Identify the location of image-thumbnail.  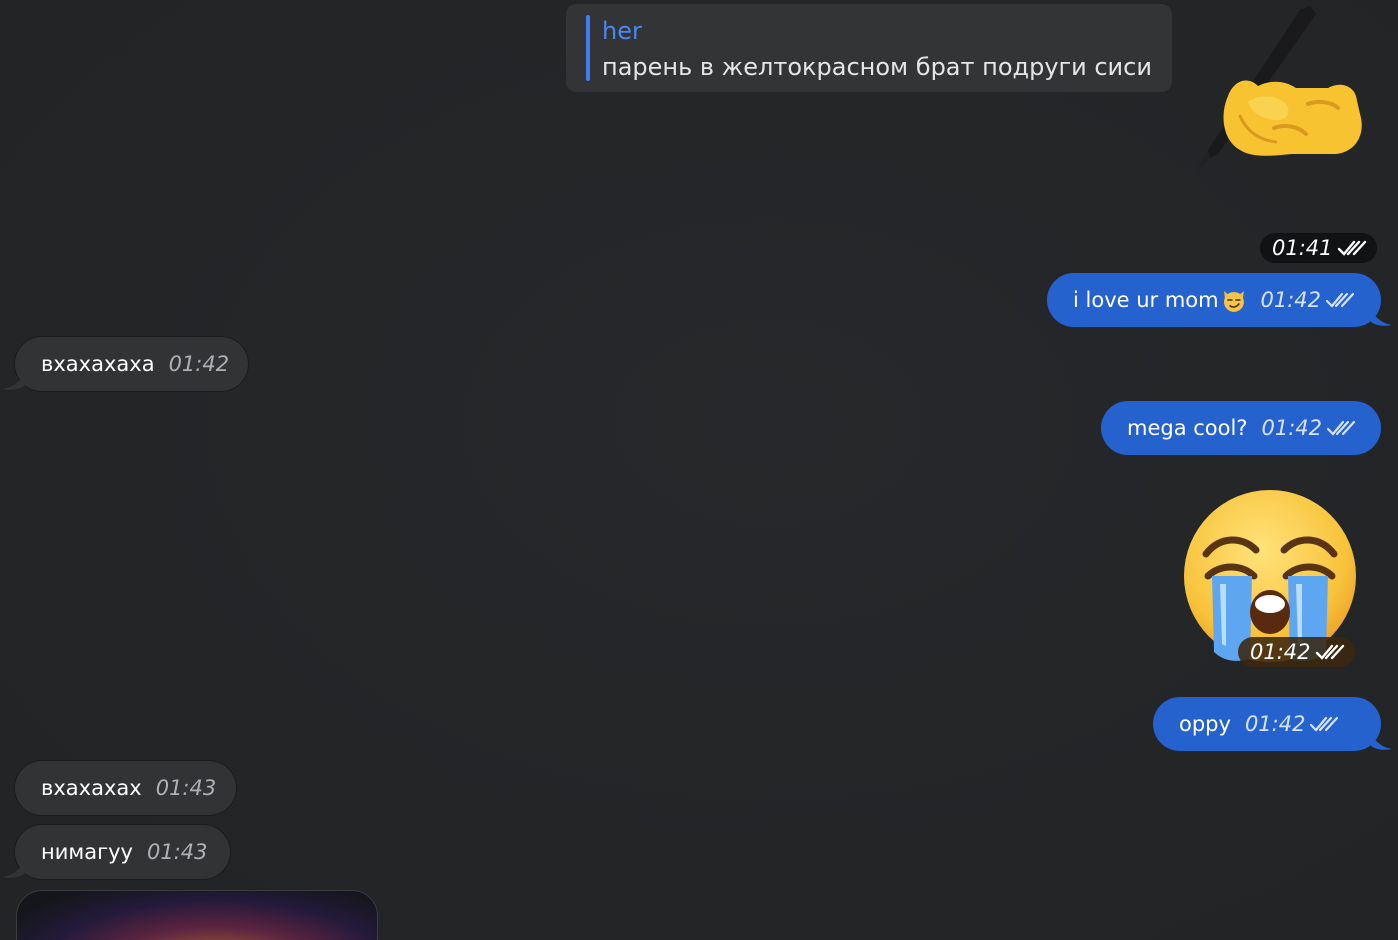
(197, 915).